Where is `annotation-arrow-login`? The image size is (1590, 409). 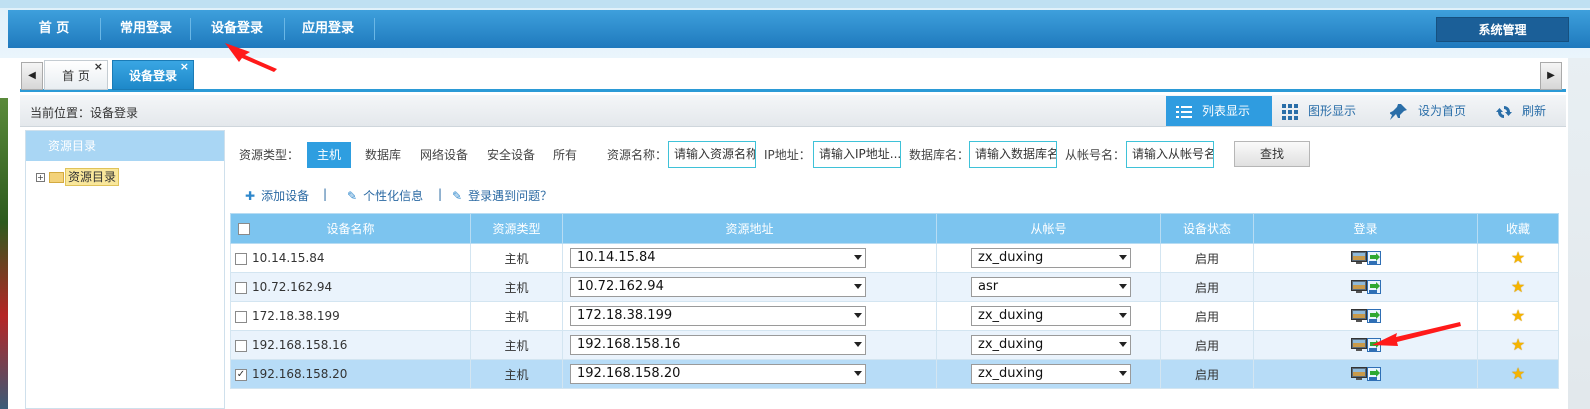 annotation-arrow-login is located at coordinates (1416, 334).